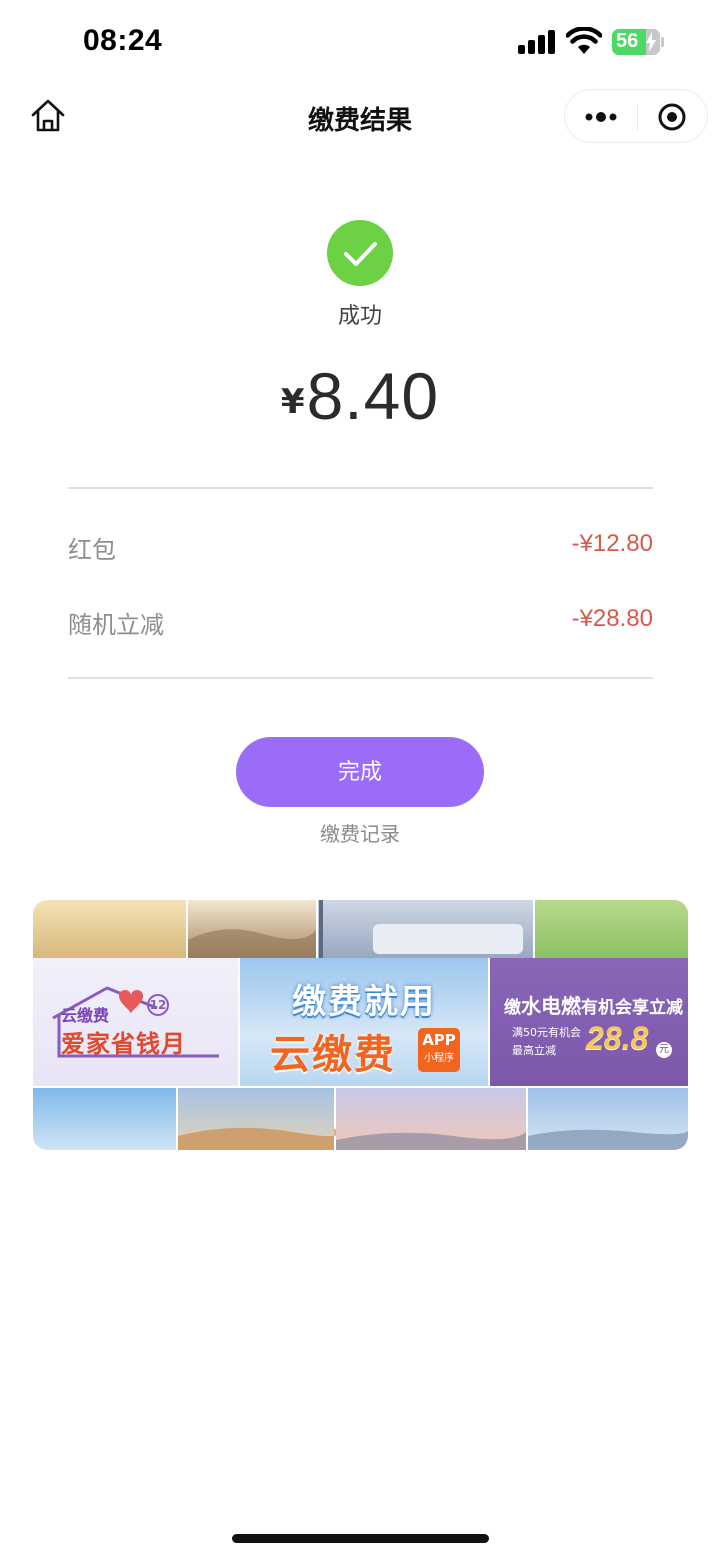 The height and width of the screenshot is (1557, 720). I want to click on battery-level: 56, so click(627, 41).